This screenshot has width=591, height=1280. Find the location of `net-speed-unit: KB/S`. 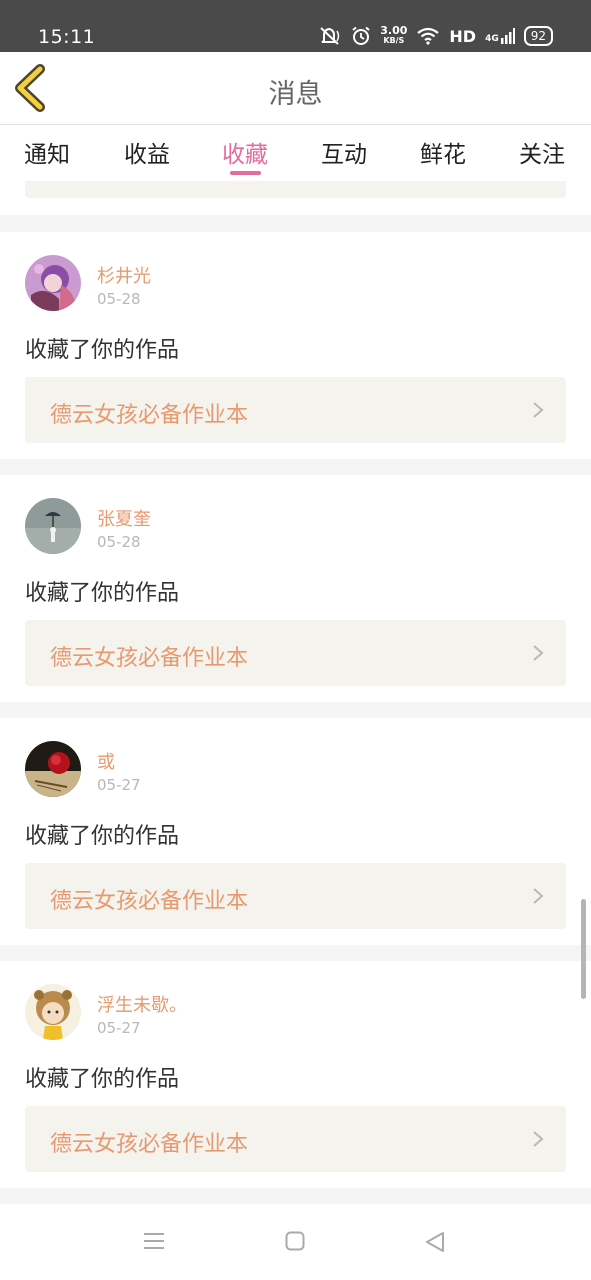

net-speed-unit: KB/S is located at coordinates (394, 40).